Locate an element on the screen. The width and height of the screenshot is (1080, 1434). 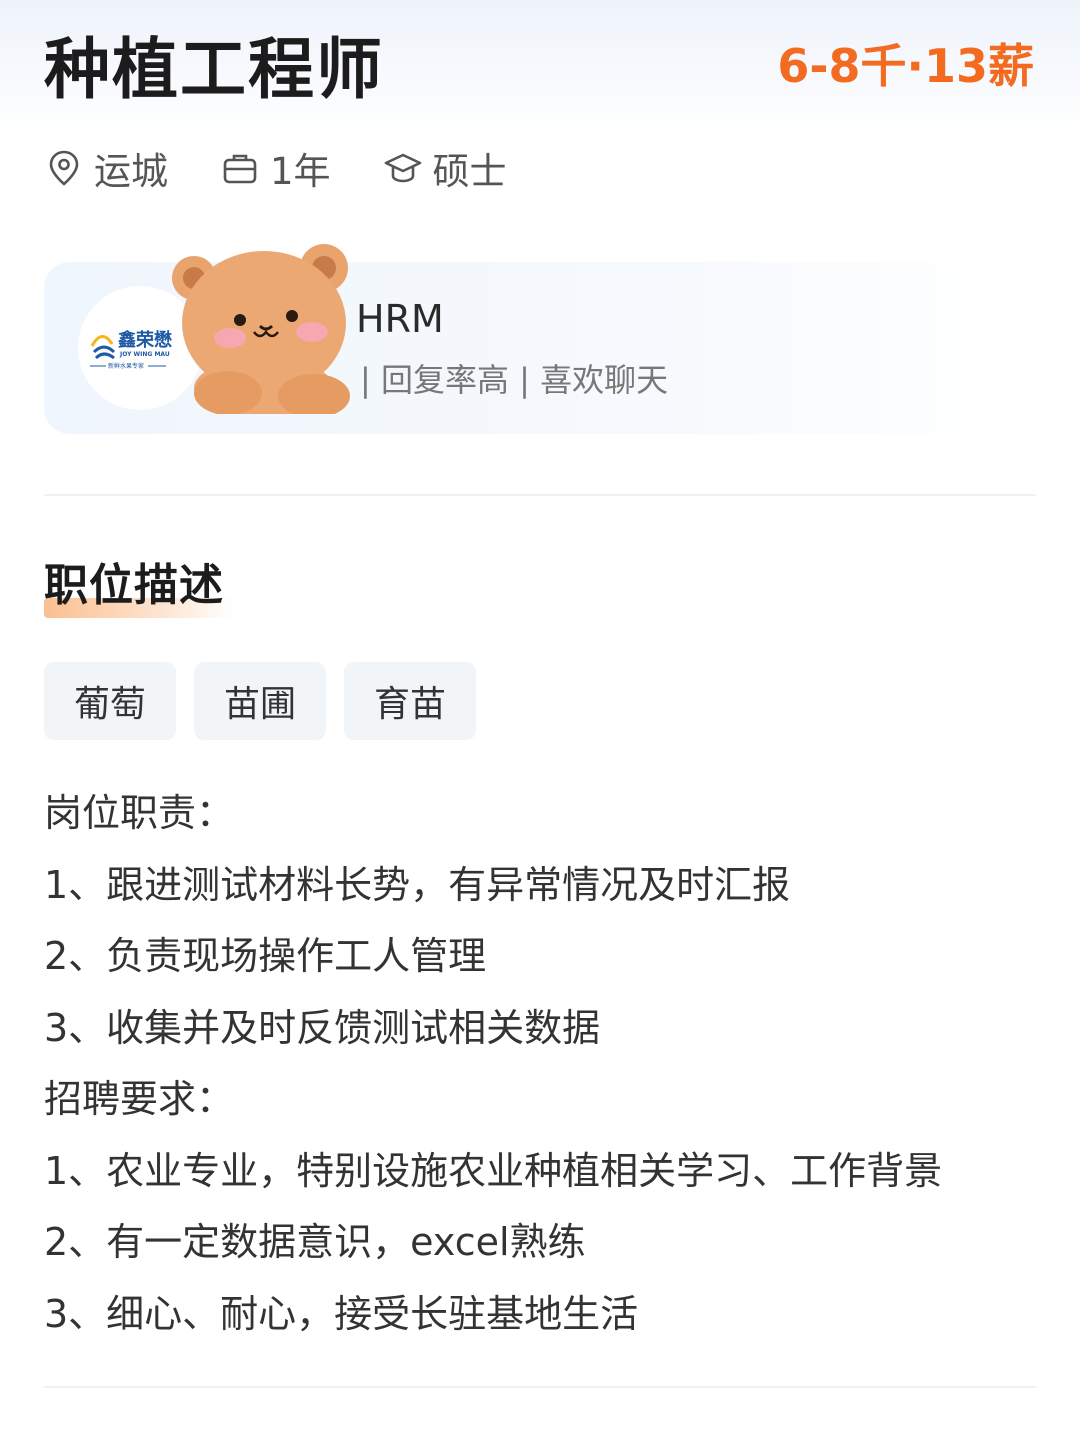
location-item: 运城 is located at coordinates (106, 168).